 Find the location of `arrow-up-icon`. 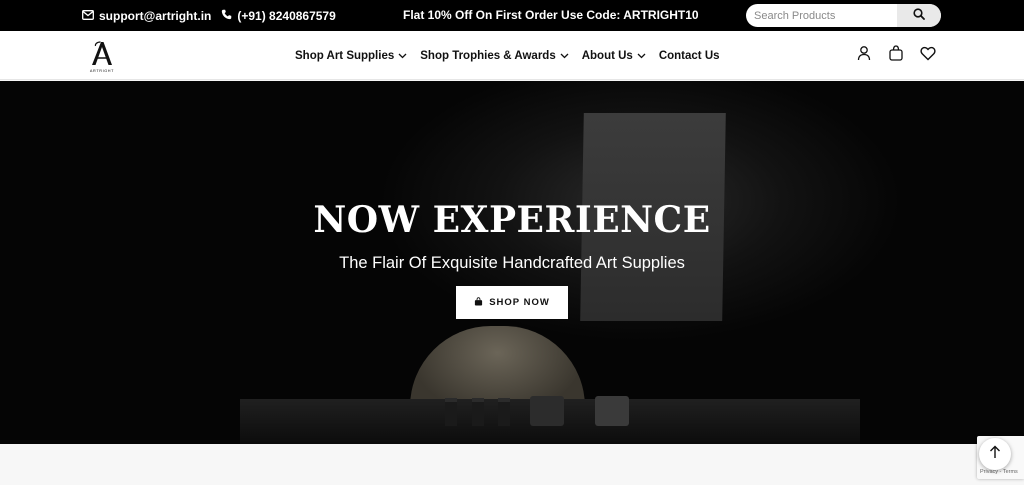

arrow-up-icon is located at coordinates (995, 454).